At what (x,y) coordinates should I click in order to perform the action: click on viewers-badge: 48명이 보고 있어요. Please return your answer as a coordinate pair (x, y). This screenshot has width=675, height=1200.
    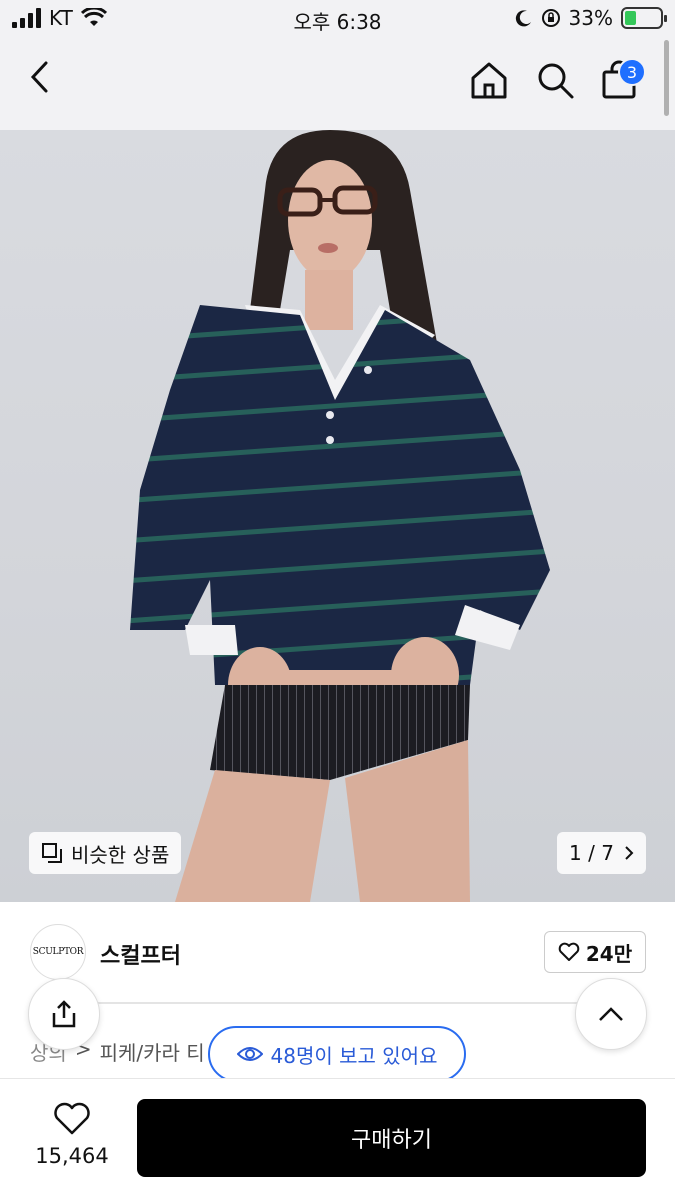
    Looking at the image, I should click on (337, 1054).